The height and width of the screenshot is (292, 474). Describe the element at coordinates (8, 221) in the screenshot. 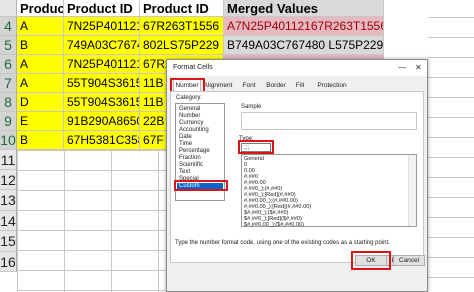

I see `row-number: 14` at that location.